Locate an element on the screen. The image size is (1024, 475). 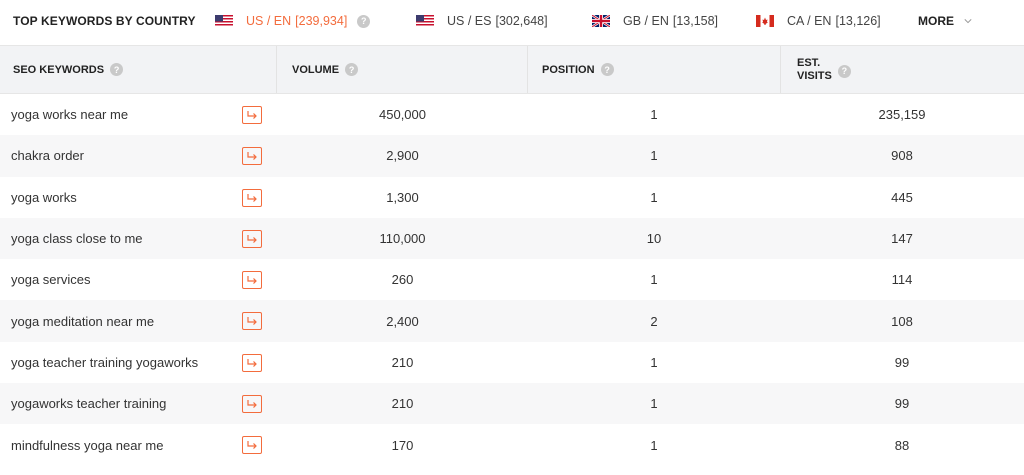
column-header-label-line1: EST. is located at coordinates (809, 62).